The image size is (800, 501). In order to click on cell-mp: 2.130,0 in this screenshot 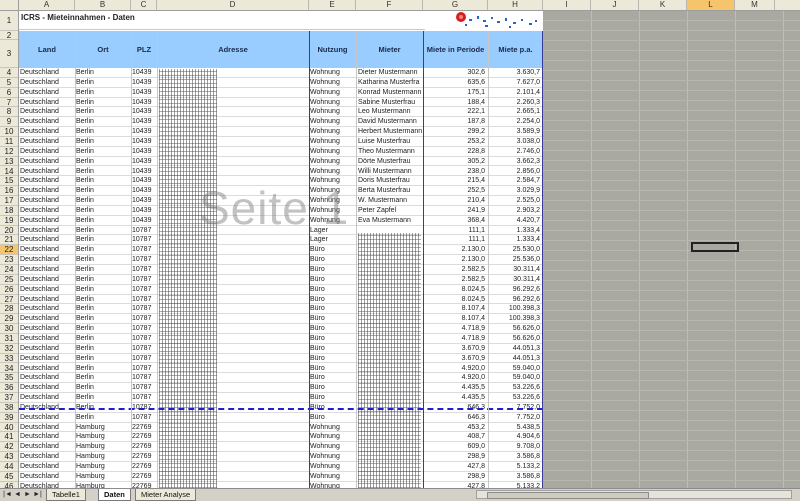, I will do `click(454, 249)`.